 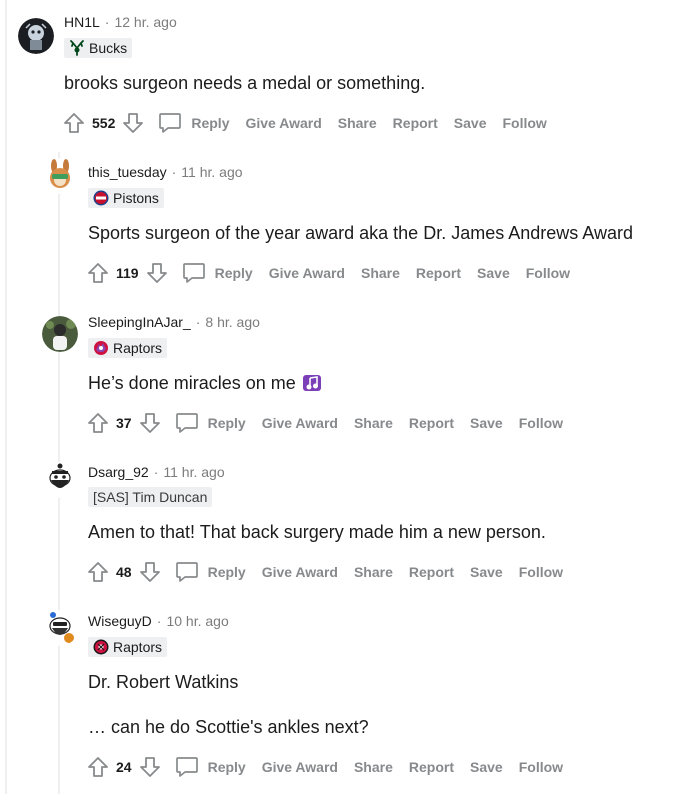 I want to click on username: this_tuesday, so click(x=127, y=172).